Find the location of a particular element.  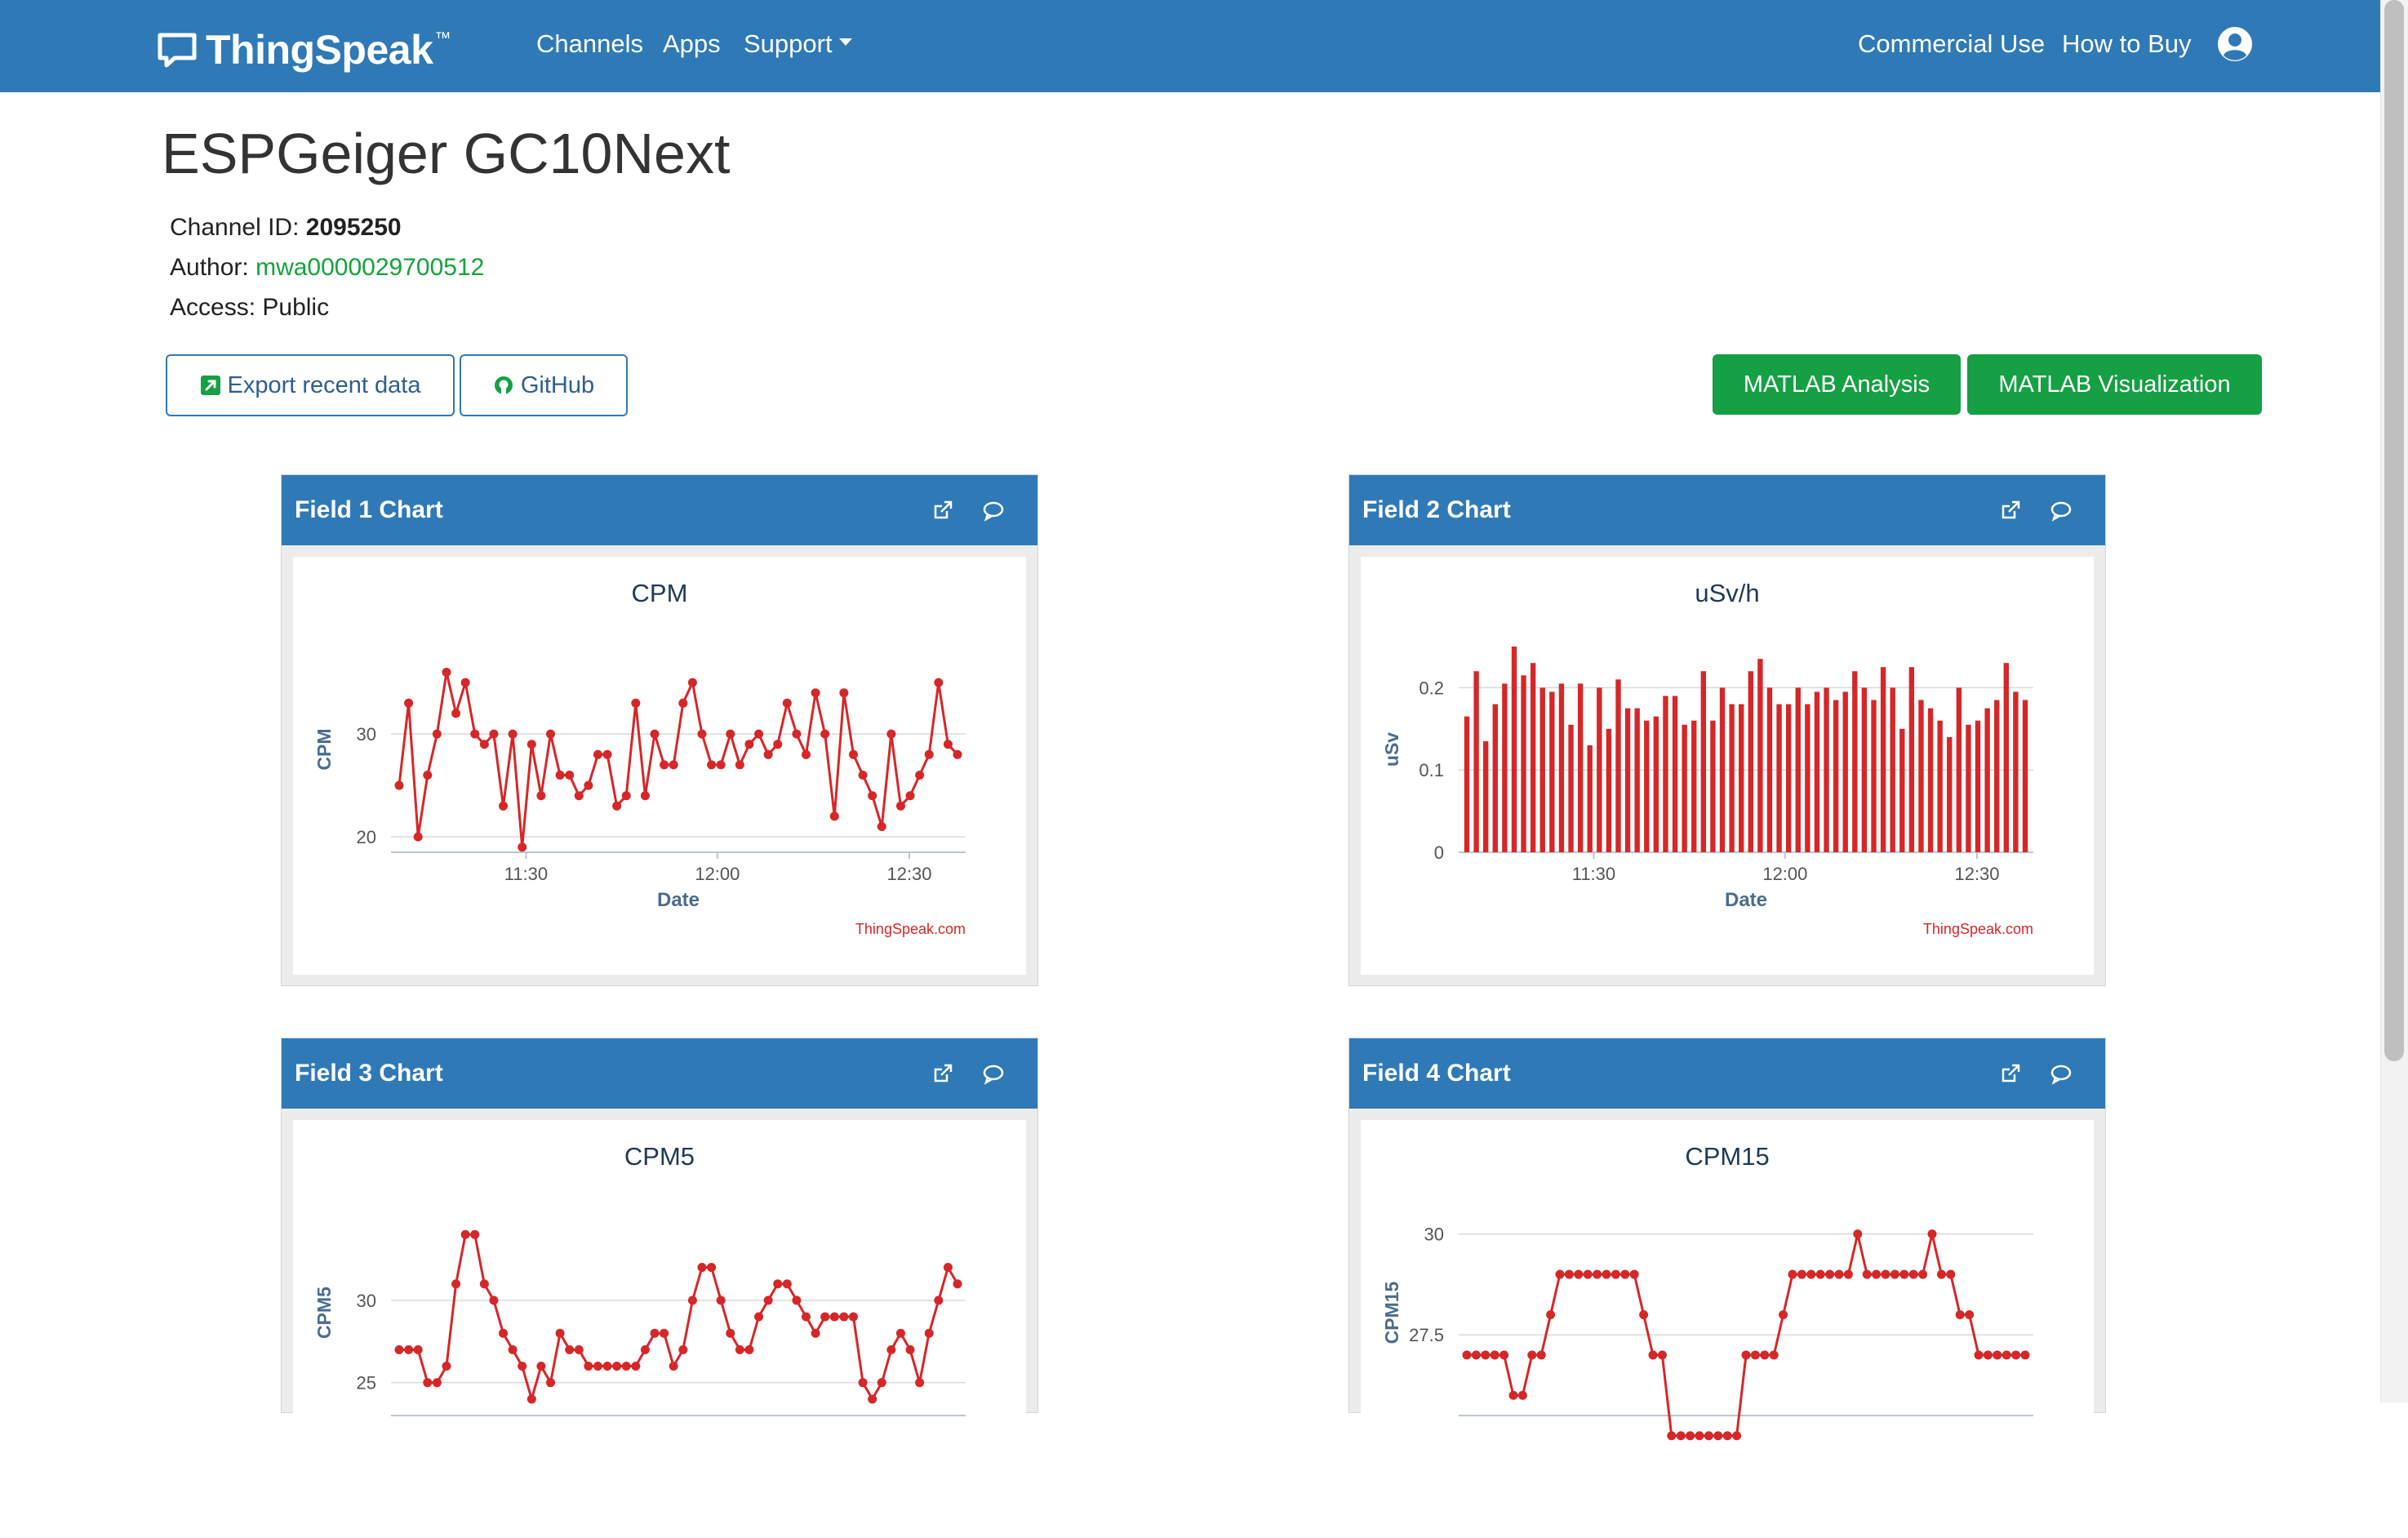

export-recent-data-button: Export recent data is located at coordinates (310, 385).